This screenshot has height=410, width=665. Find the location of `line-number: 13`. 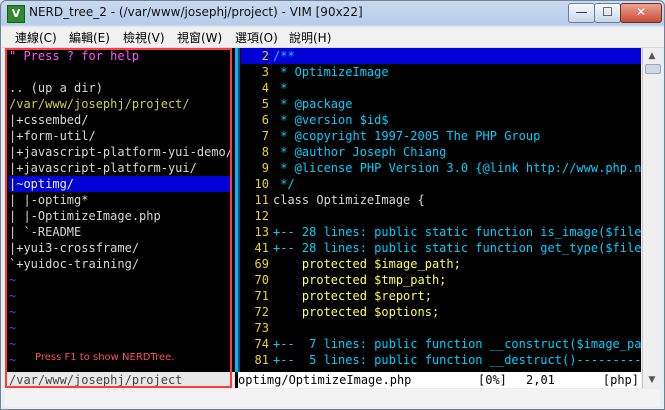

line-number: 13 is located at coordinates (261, 232).